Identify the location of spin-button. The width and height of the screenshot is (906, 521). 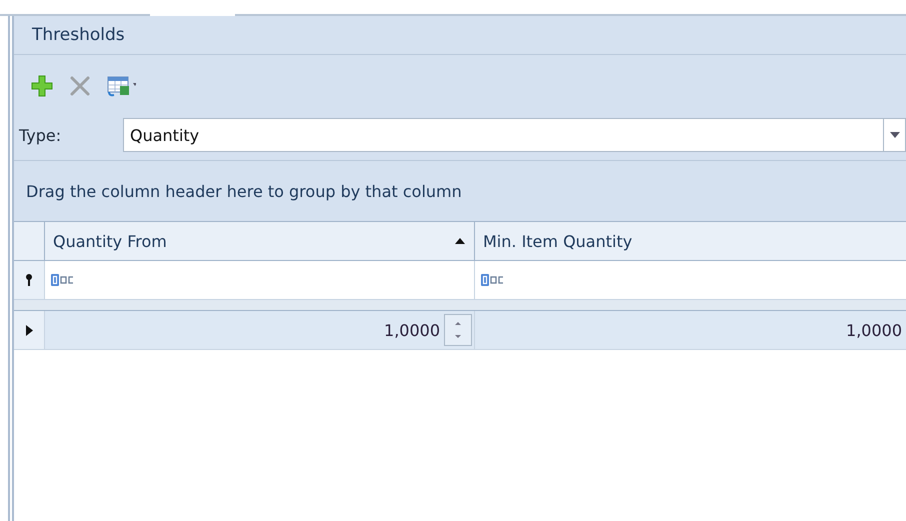
(458, 330).